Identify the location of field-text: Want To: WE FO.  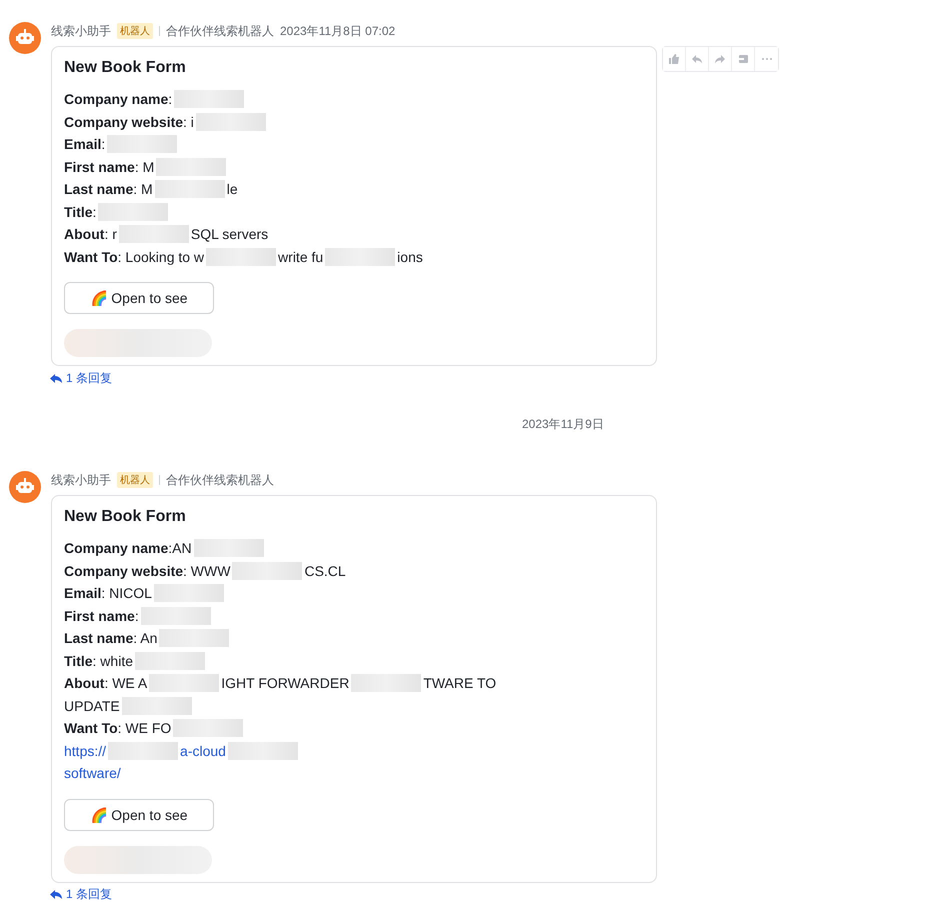
(118, 728).